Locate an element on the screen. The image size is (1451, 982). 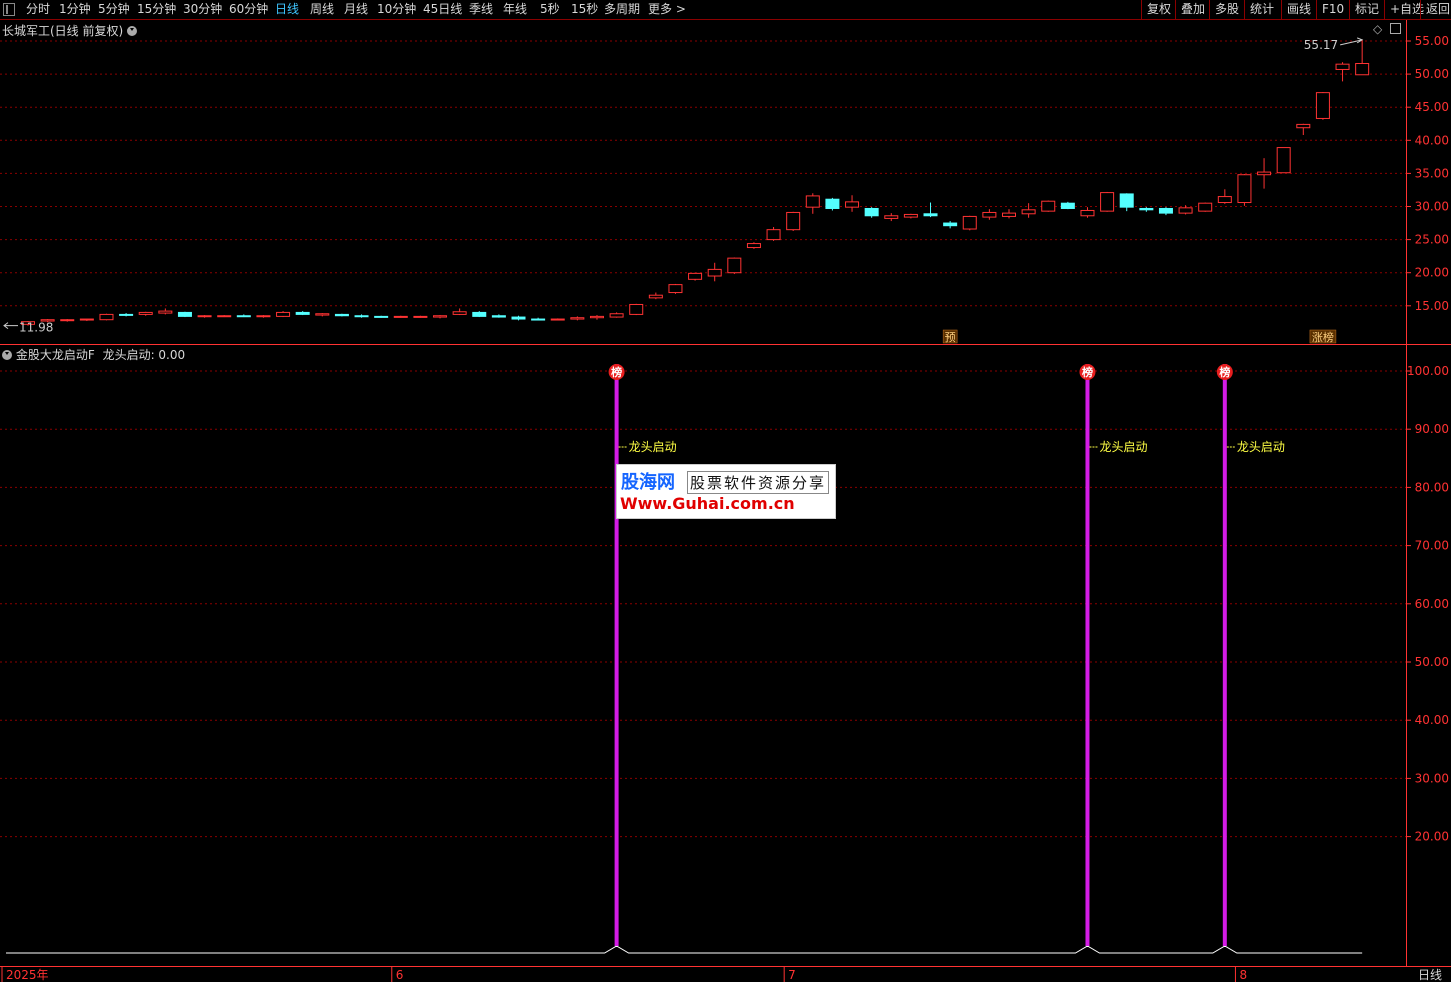
period-tab-1: 1分钟 is located at coordinates (75, 9).